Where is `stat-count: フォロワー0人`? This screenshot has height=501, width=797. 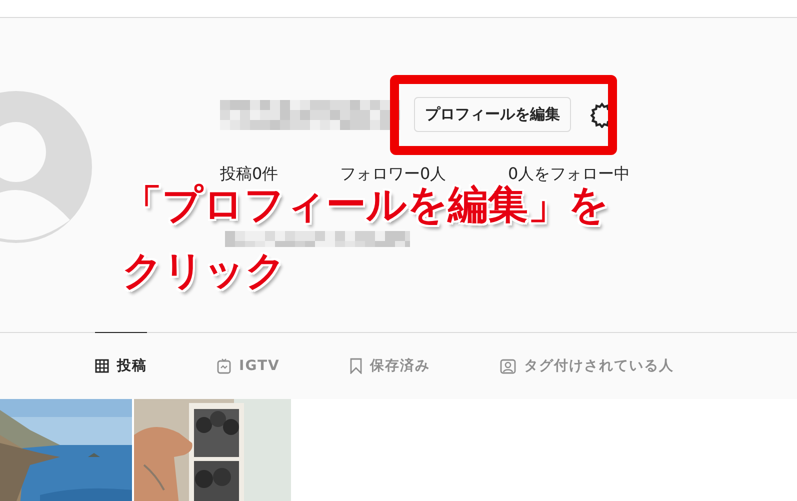
stat-count: フォロワー0人 is located at coordinates (424, 174).